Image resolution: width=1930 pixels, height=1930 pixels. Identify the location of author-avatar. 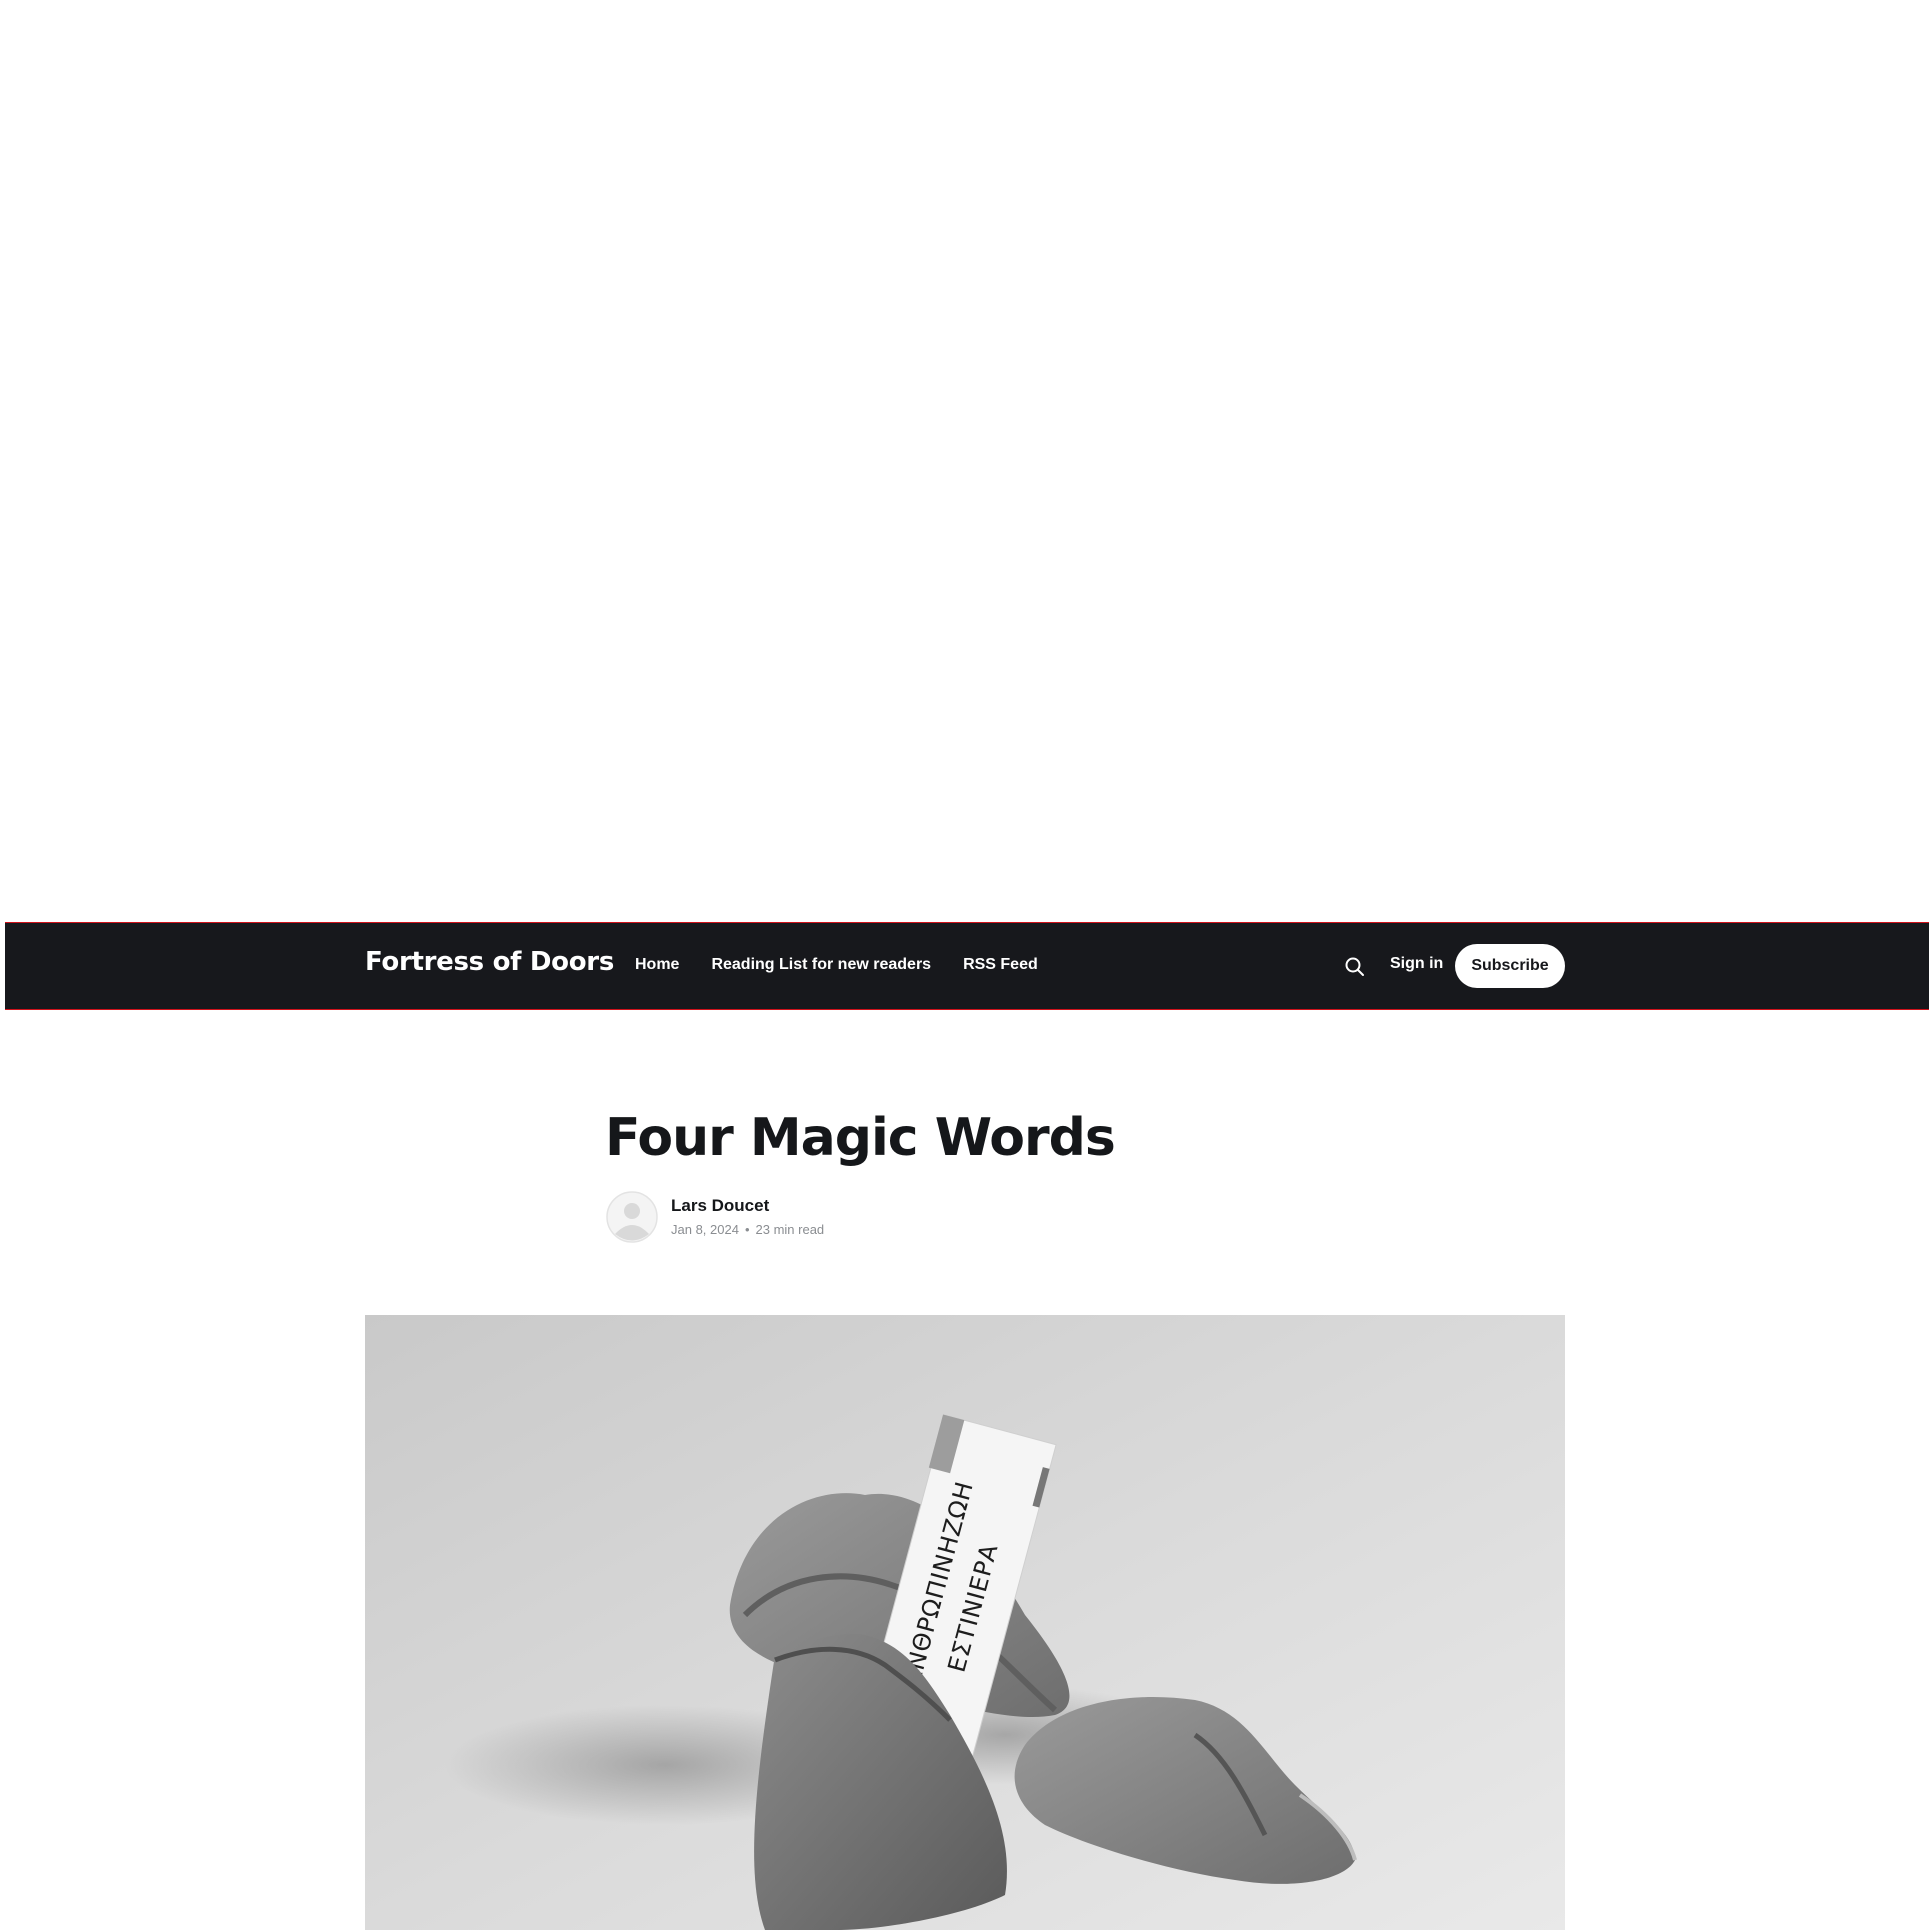
(632, 1217).